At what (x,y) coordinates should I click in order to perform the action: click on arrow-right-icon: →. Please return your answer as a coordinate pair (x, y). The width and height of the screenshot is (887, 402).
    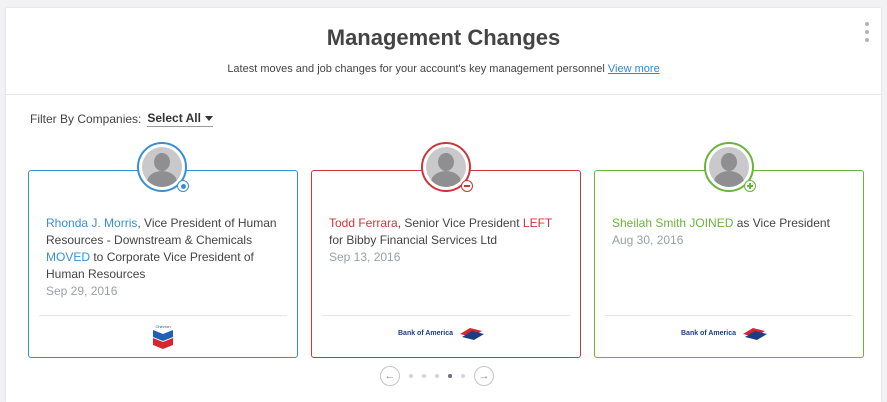
    Looking at the image, I should click on (484, 376).